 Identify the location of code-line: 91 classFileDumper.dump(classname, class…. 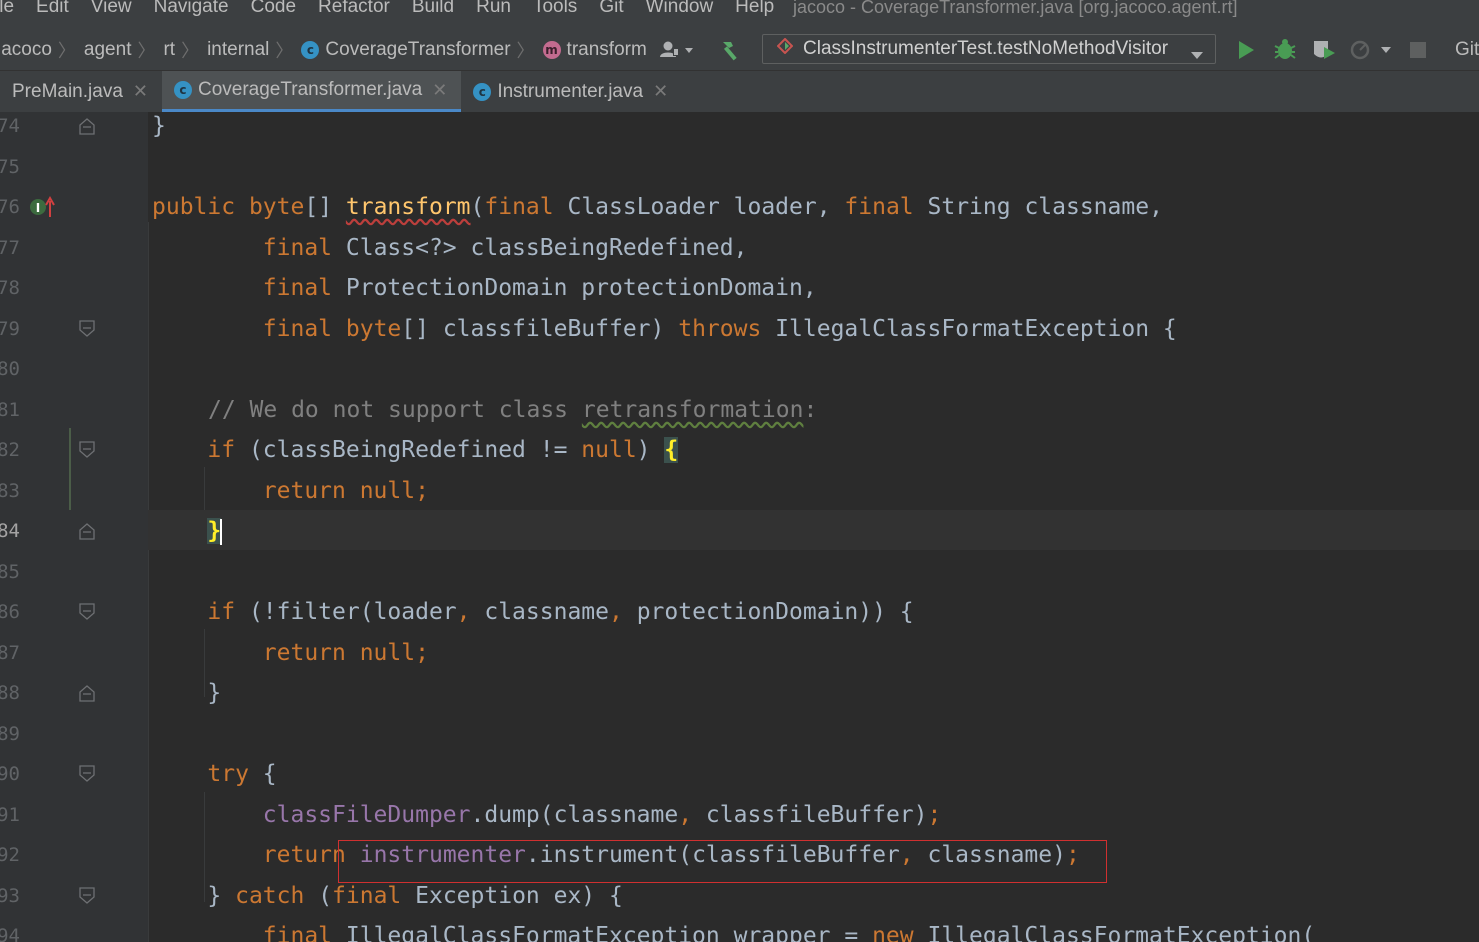
(739, 821).